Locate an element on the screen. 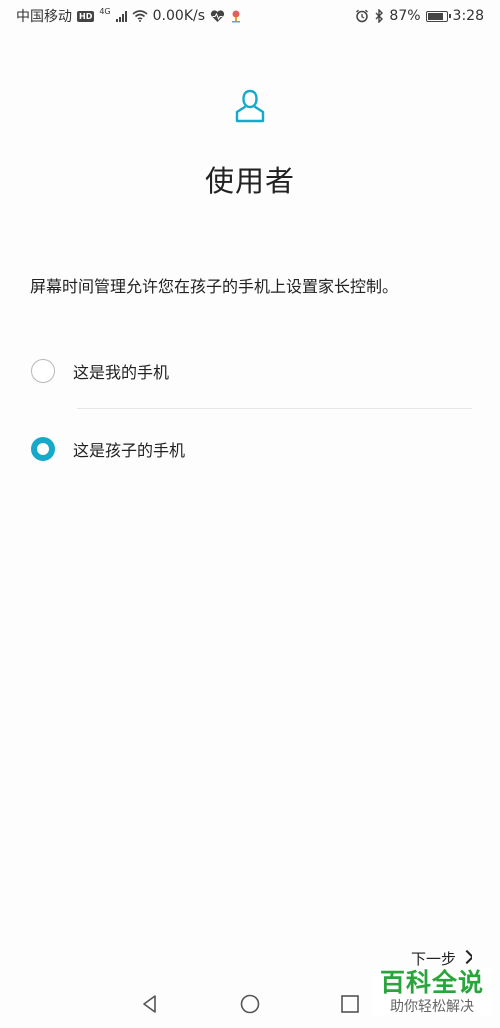 This screenshot has height=1028, width=500. option-child-phone: 这是孩子的手机 is located at coordinates (250, 449).